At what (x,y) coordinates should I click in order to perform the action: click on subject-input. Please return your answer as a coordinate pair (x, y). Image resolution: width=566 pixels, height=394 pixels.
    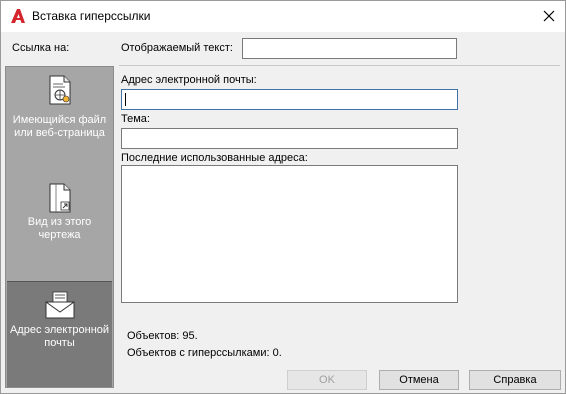
    Looking at the image, I should click on (289, 138).